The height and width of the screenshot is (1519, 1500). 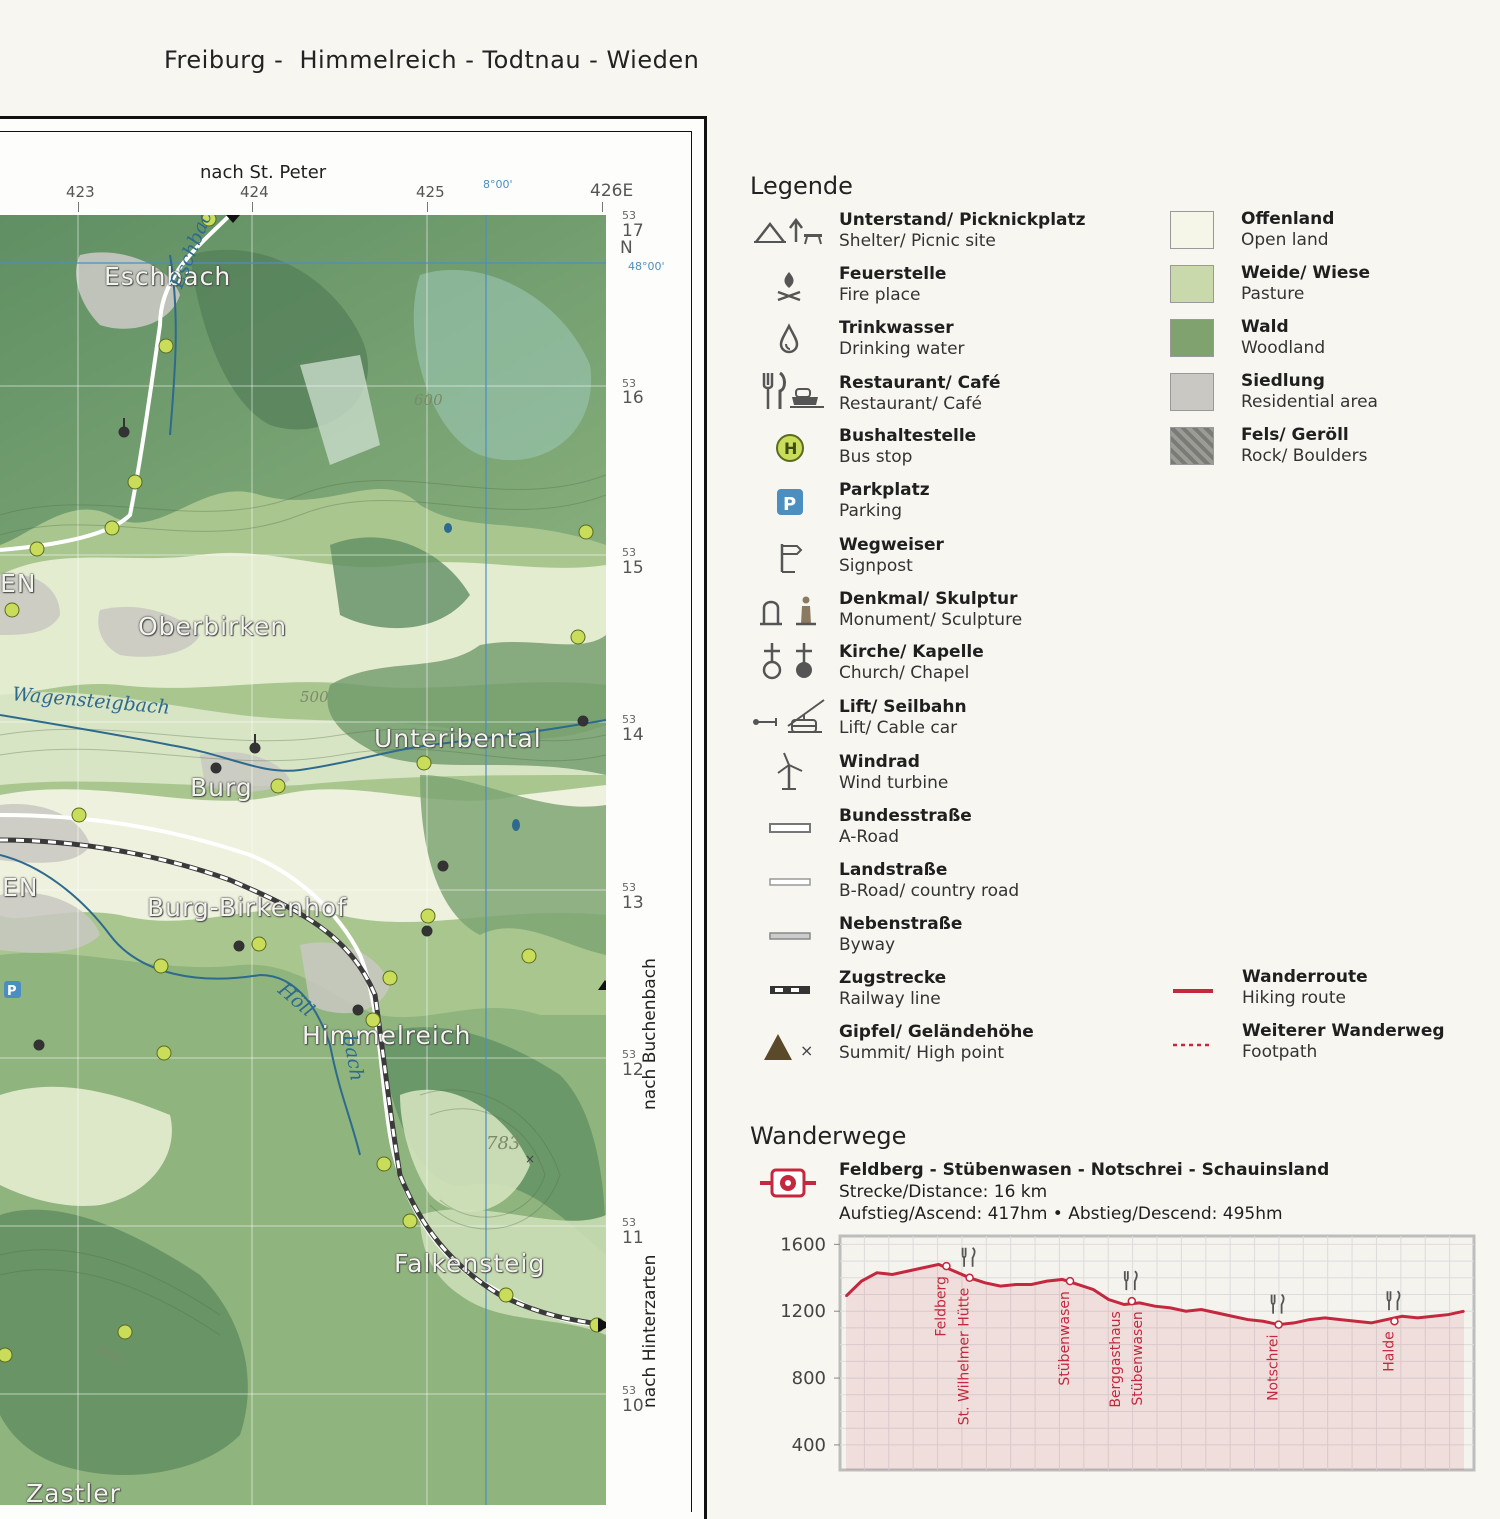 I want to click on legend-route-item: Wanderroute Hiking route, so click(x=1305, y=987).